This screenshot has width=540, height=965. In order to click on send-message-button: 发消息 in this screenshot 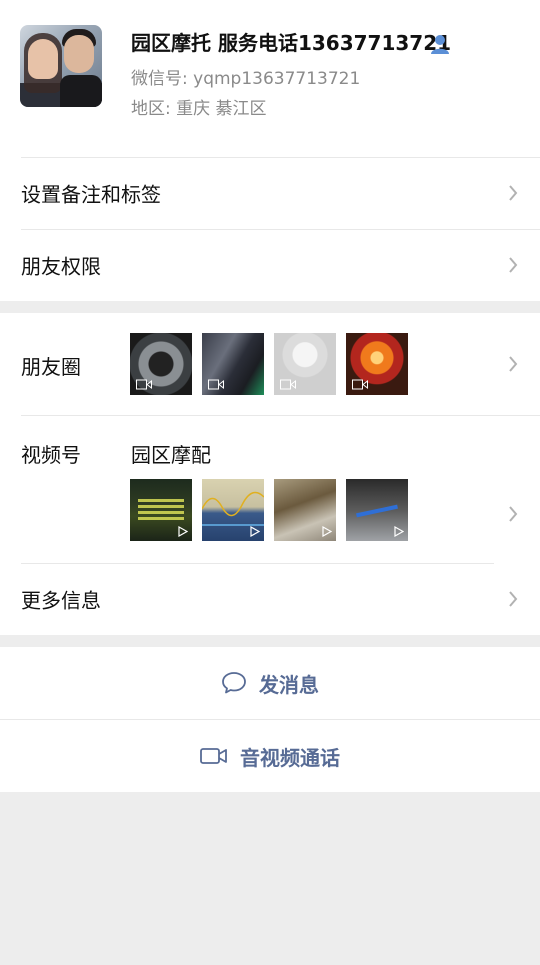, I will do `click(270, 683)`.